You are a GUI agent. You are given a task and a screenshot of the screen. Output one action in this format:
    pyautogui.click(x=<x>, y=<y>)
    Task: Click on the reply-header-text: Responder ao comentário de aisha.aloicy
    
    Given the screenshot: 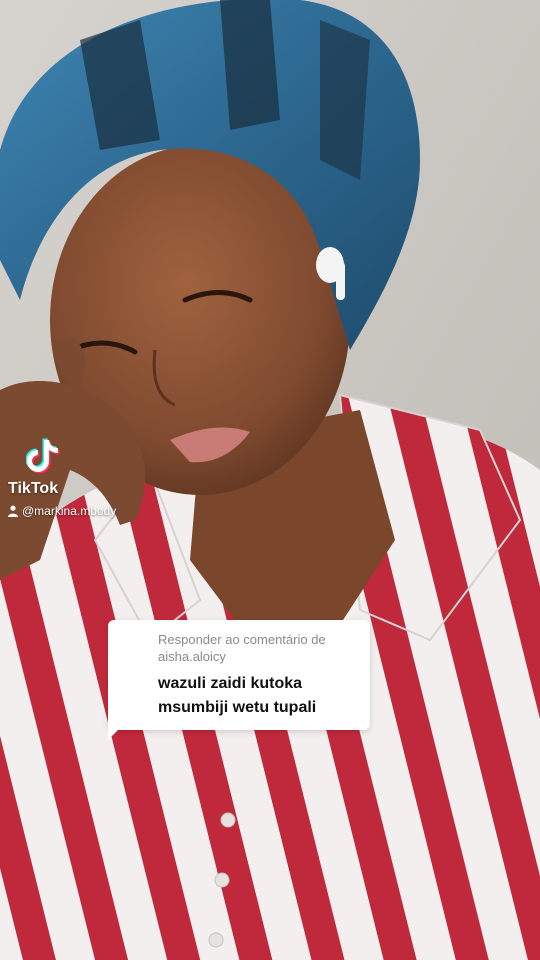 What is the action you would take?
    pyautogui.click(x=242, y=648)
    